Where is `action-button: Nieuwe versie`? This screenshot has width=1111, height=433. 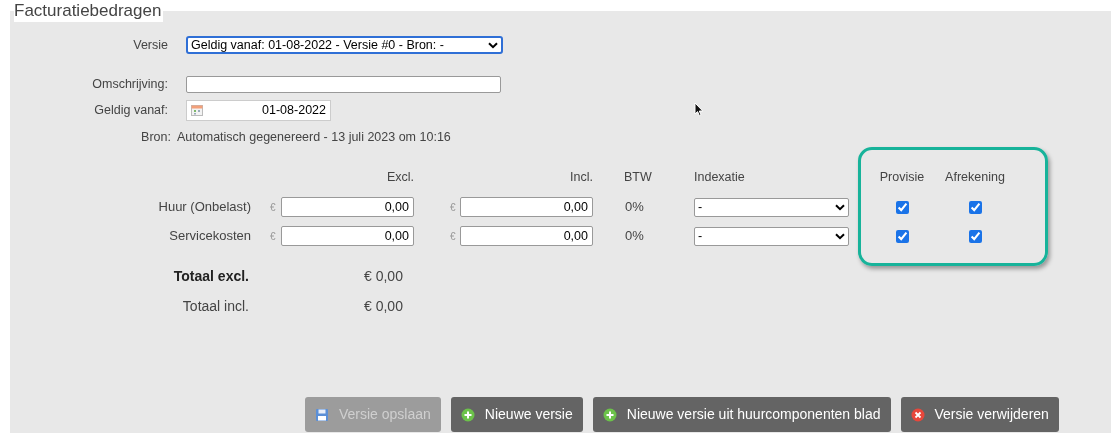
action-button: Nieuwe versie is located at coordinates (516, 414).